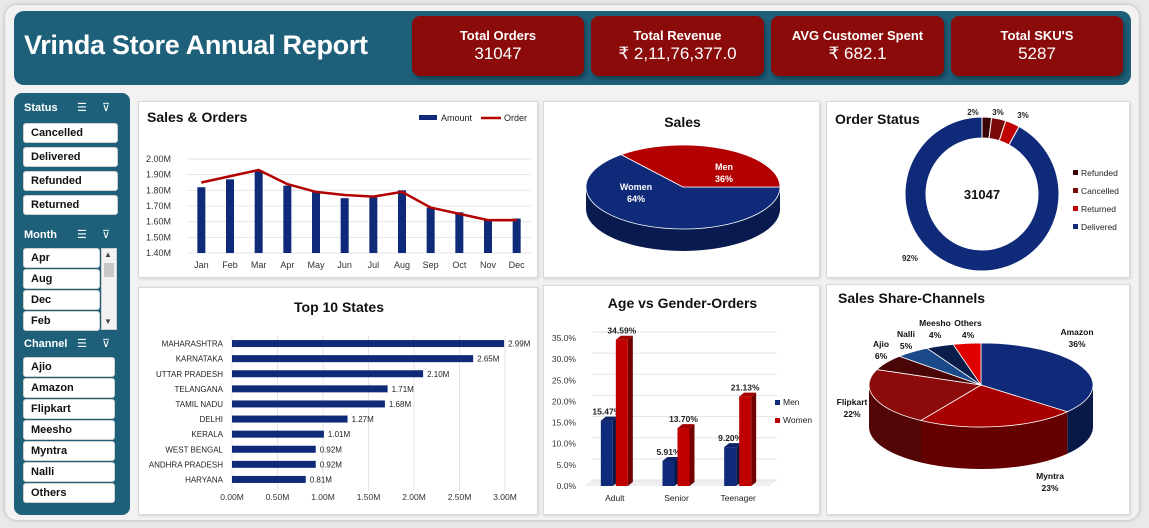 The height and width of the screenshot is (528, 1149). I want to click on slicer-item-status: Delivered, so click(70, 157).